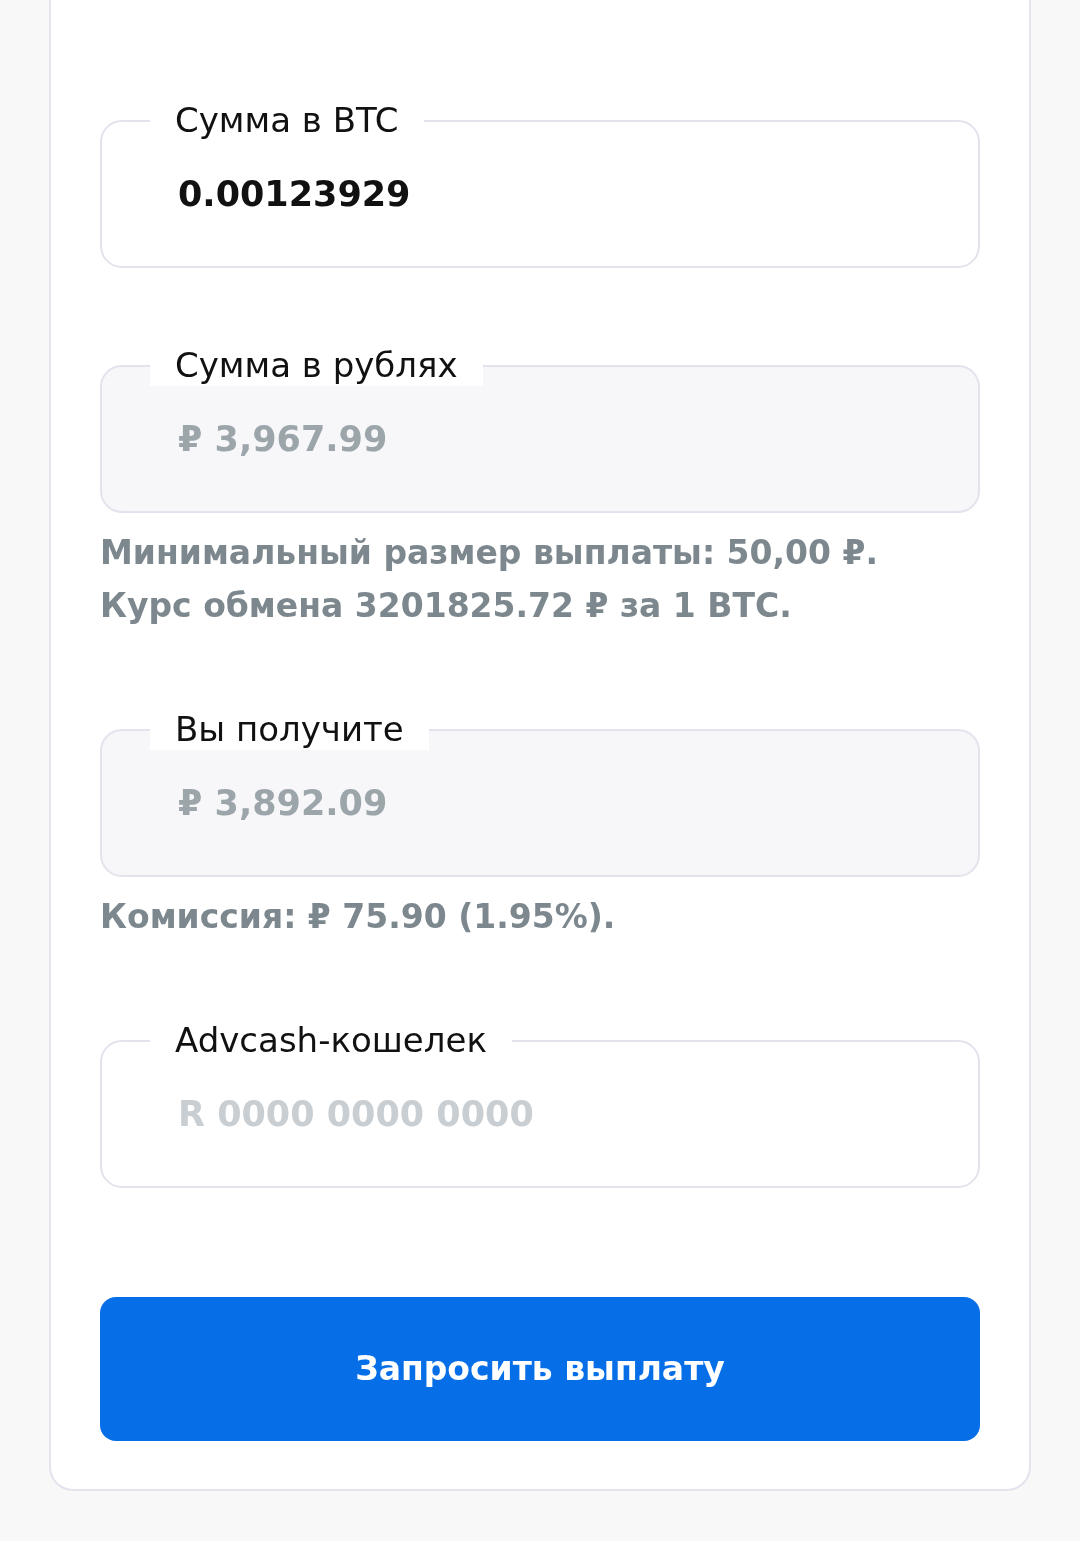 This screenshot has height=1541, width=1080. What do you see at coordinates (358, 917) in the screenshot?
I see `hint-text: Комиссия: ₽ 75.90 (1.95%).` at bounding box center [358, 917].